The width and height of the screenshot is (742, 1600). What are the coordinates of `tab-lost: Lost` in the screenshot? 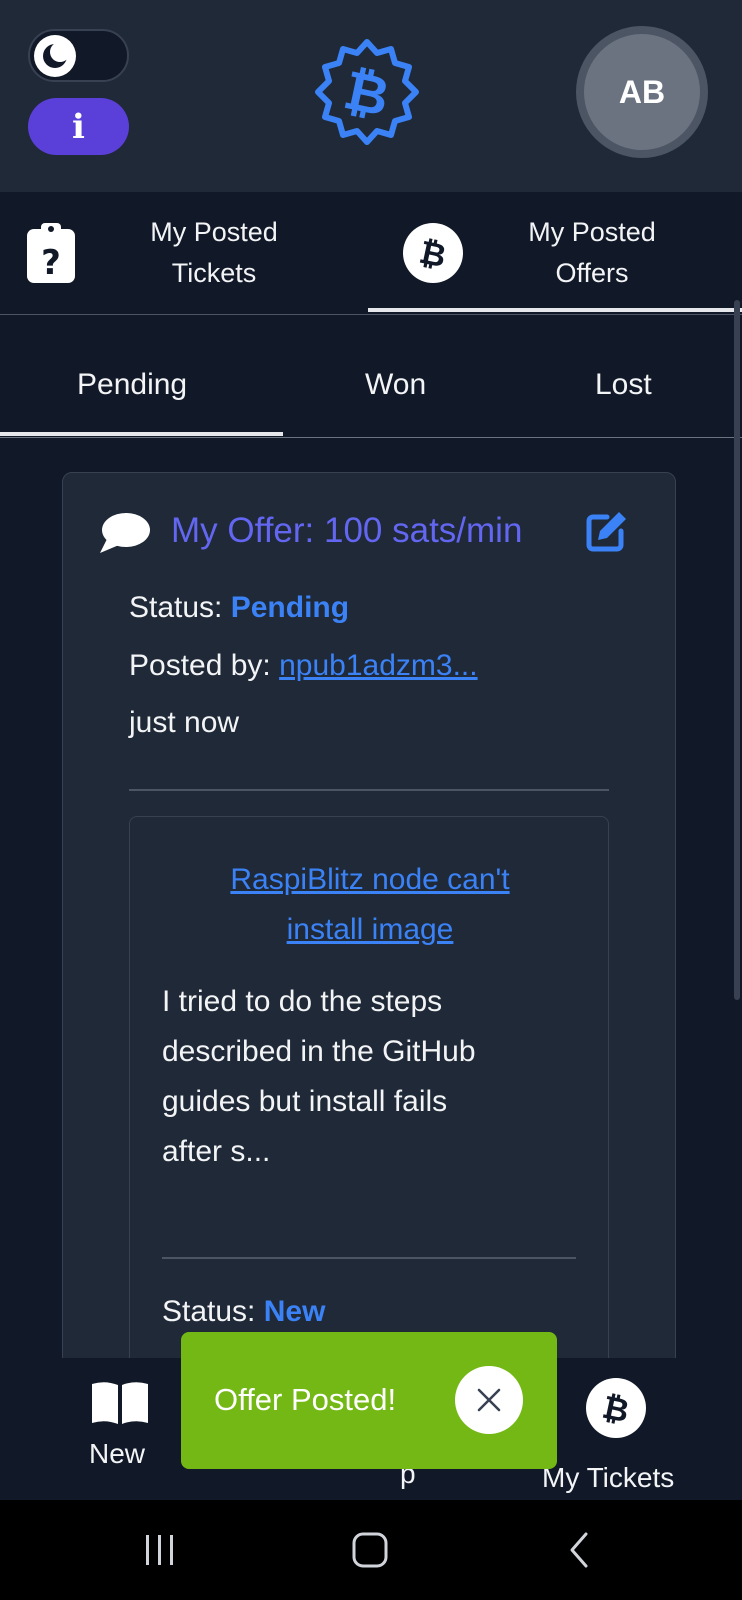 It's located at (623, 385).